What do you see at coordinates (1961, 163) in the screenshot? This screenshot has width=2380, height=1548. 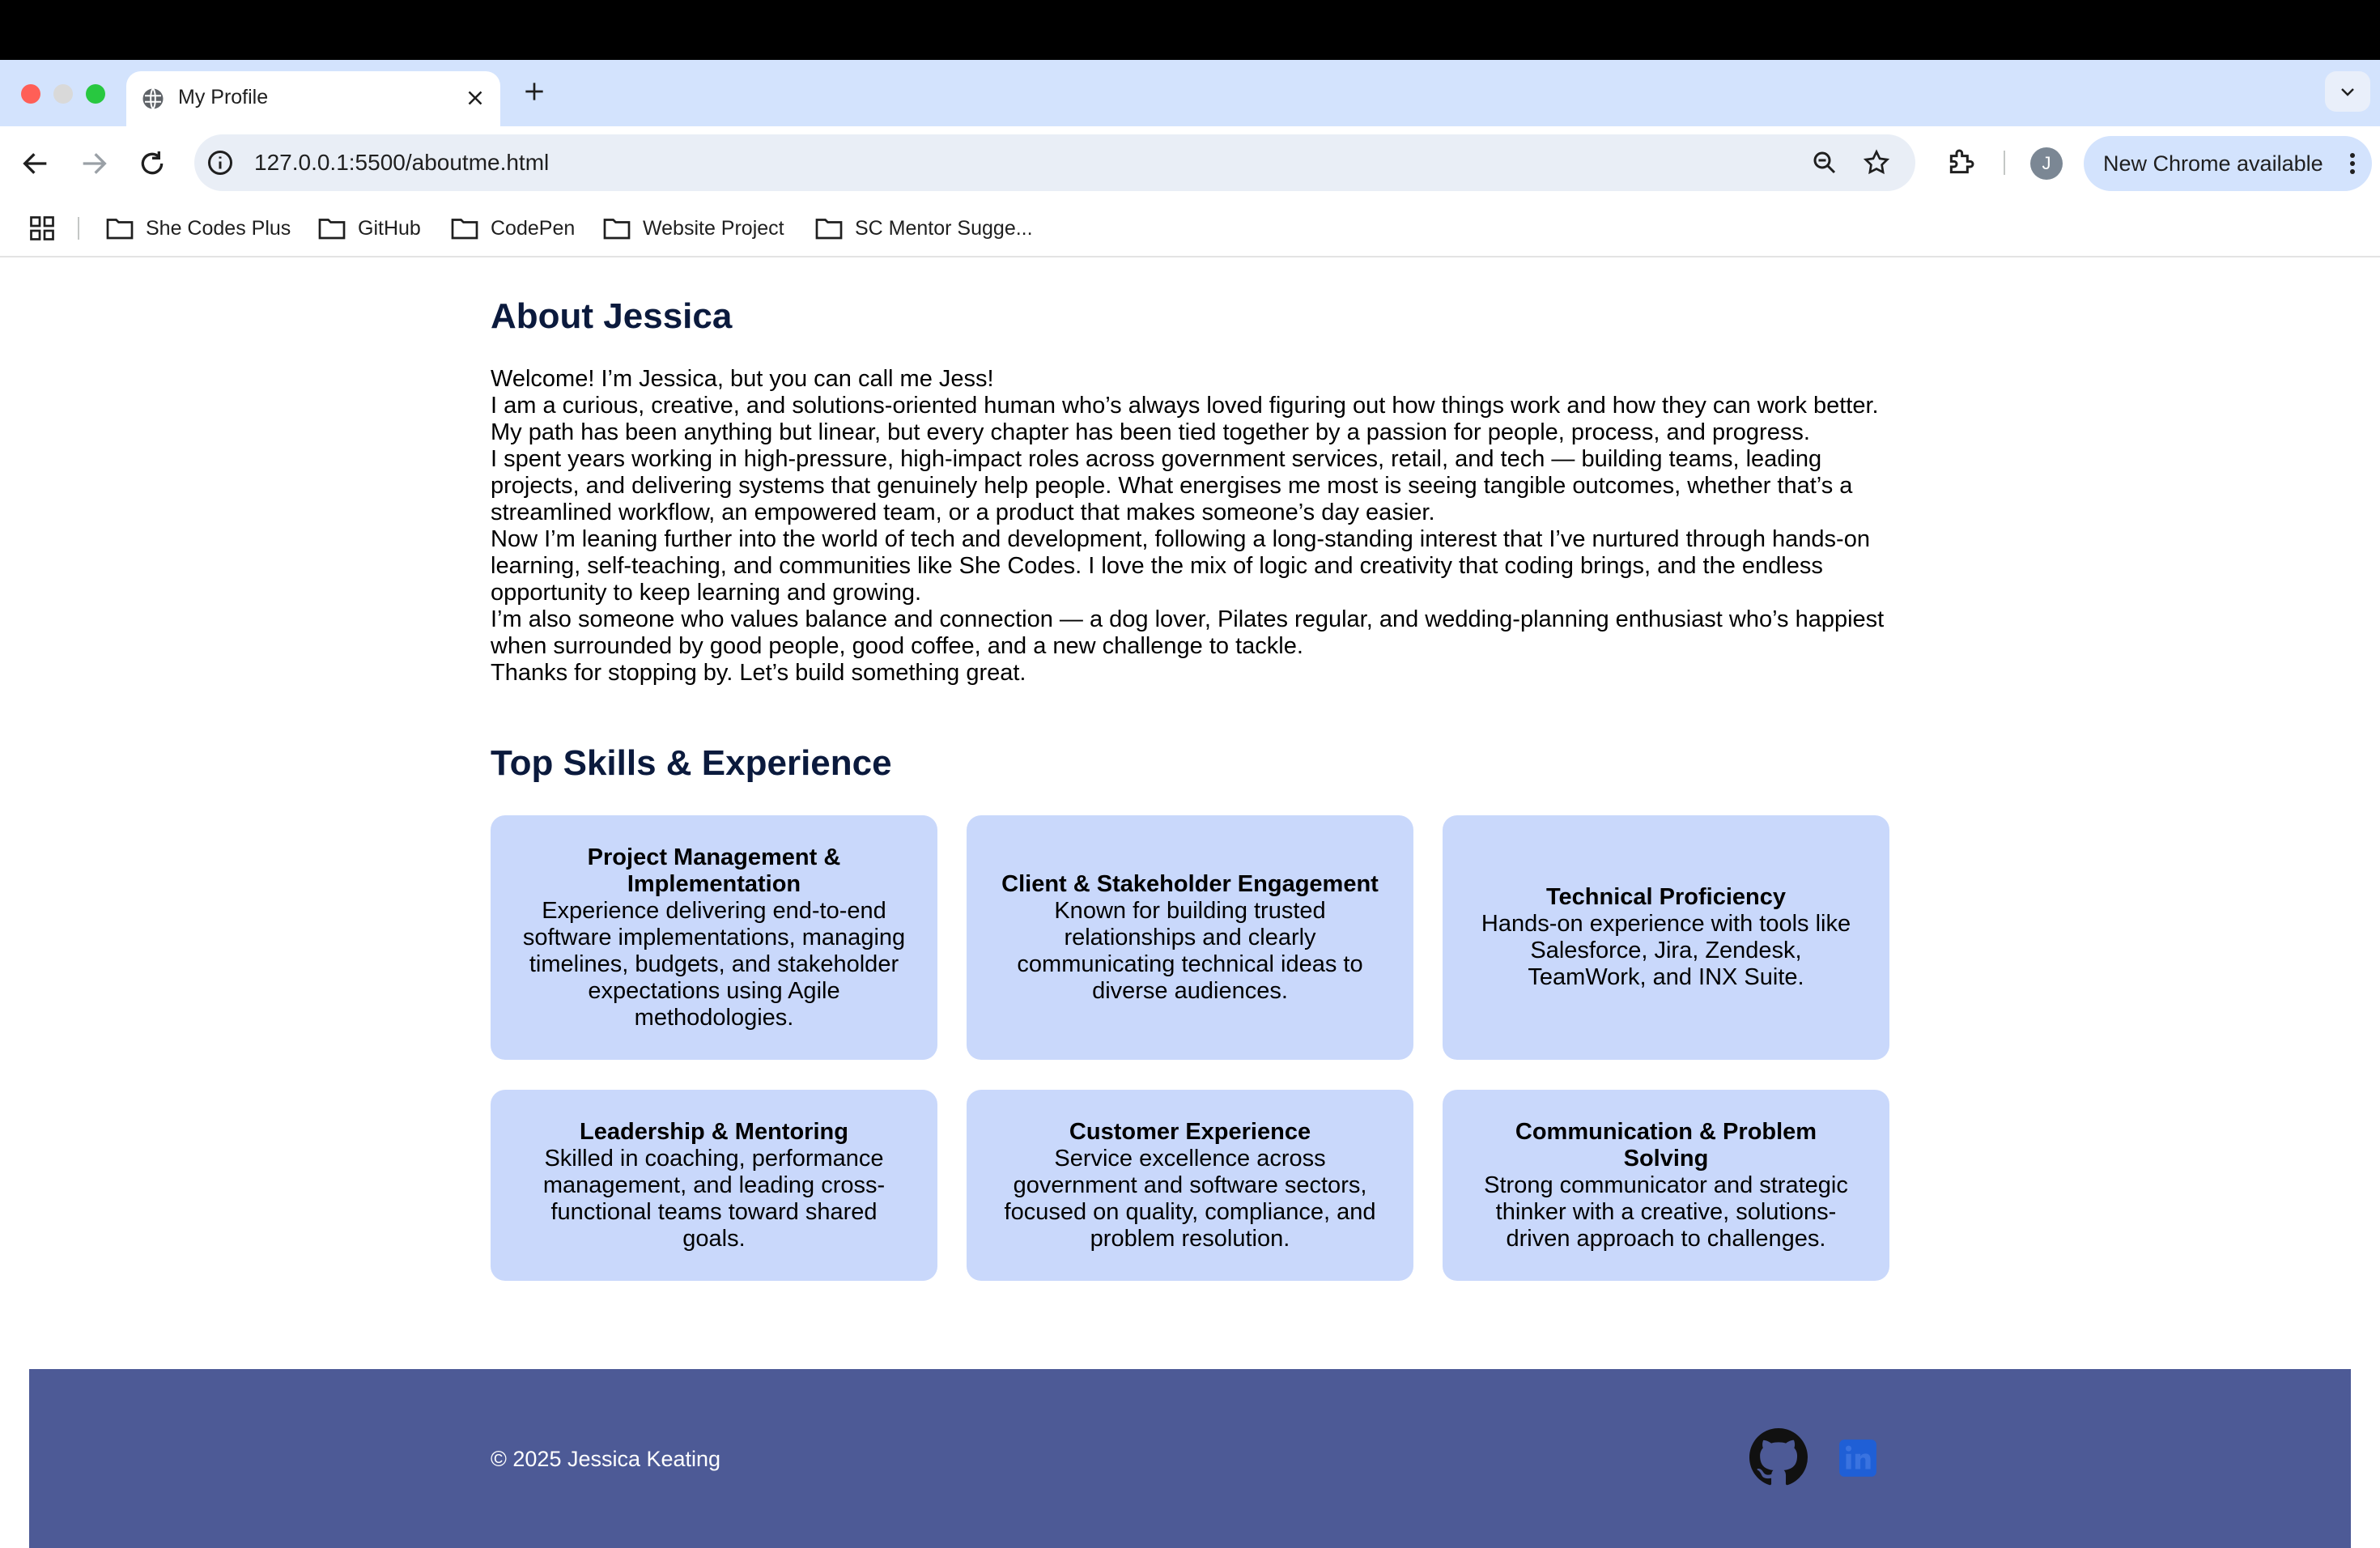 I see `extensions-puzzle-icon` at bounding box center [1961, 163].